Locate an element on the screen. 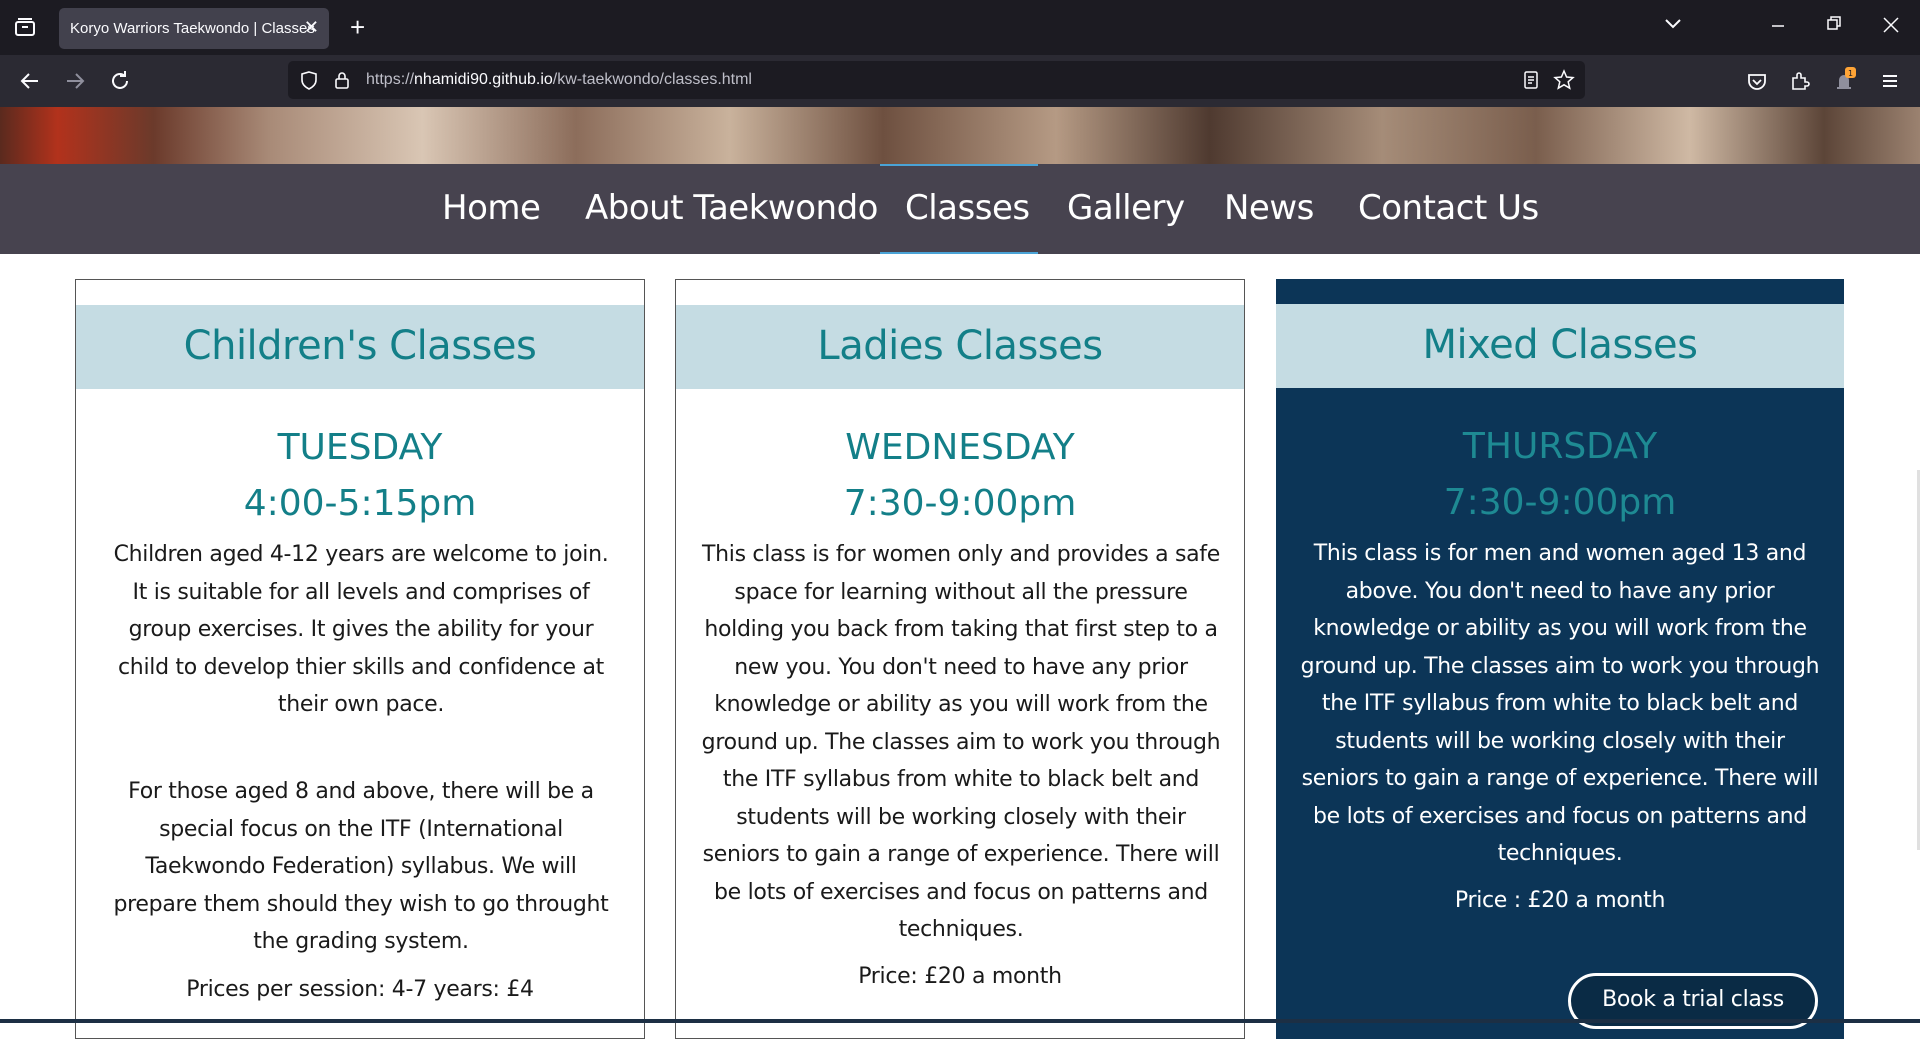  forward-icon is located at coordinates (75, 81).